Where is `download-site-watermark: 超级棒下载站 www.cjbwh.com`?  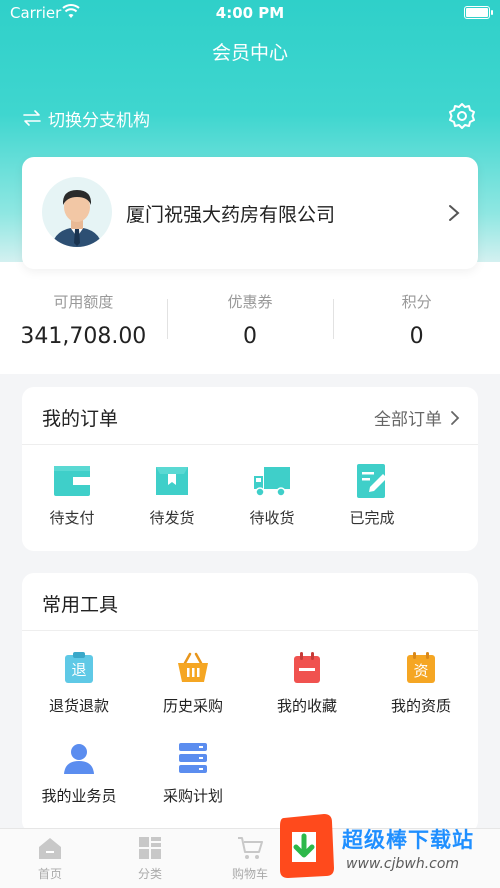
download-site-watermark: 超级棒下载站 www.cjbwh.com is located at coordinates (388, 848).